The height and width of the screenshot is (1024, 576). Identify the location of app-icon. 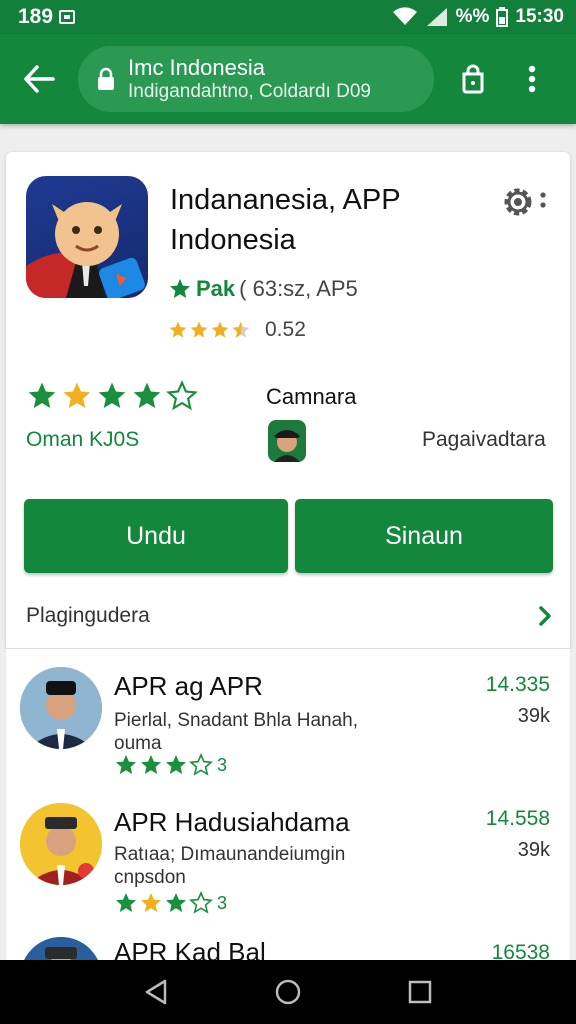
(87, 237).